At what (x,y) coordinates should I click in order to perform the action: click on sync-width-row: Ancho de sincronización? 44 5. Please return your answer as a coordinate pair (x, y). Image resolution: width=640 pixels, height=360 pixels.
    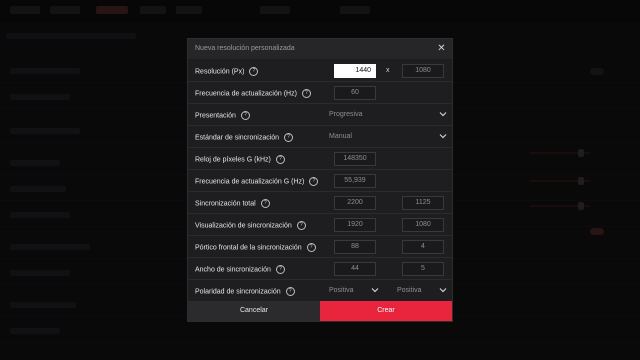
    Looking at the image, I should click on (320, 269).